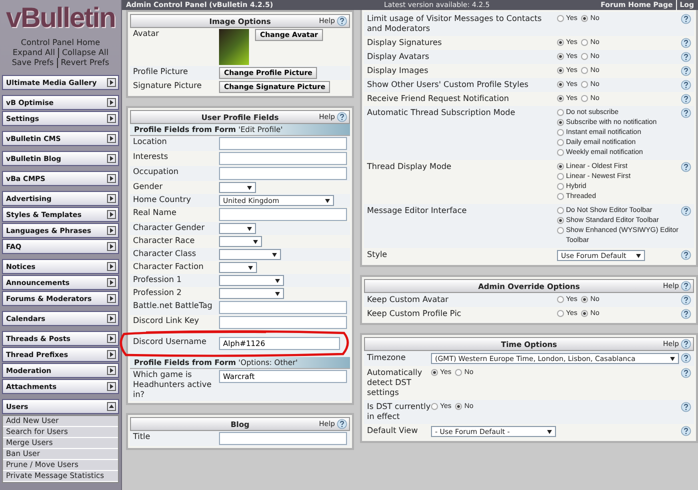  I want to click on sidebar-link: Control Panel Home, so click(60, 43).